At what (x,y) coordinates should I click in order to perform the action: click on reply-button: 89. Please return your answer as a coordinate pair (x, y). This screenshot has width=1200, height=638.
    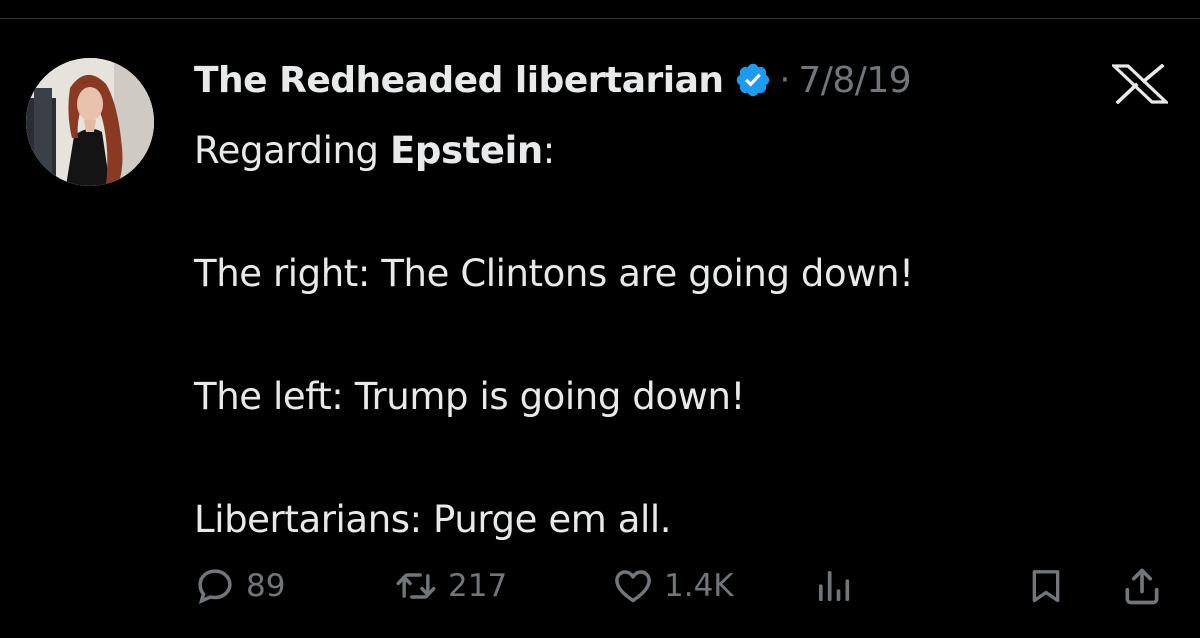
    Looking at the image, I should click on (239, 586).